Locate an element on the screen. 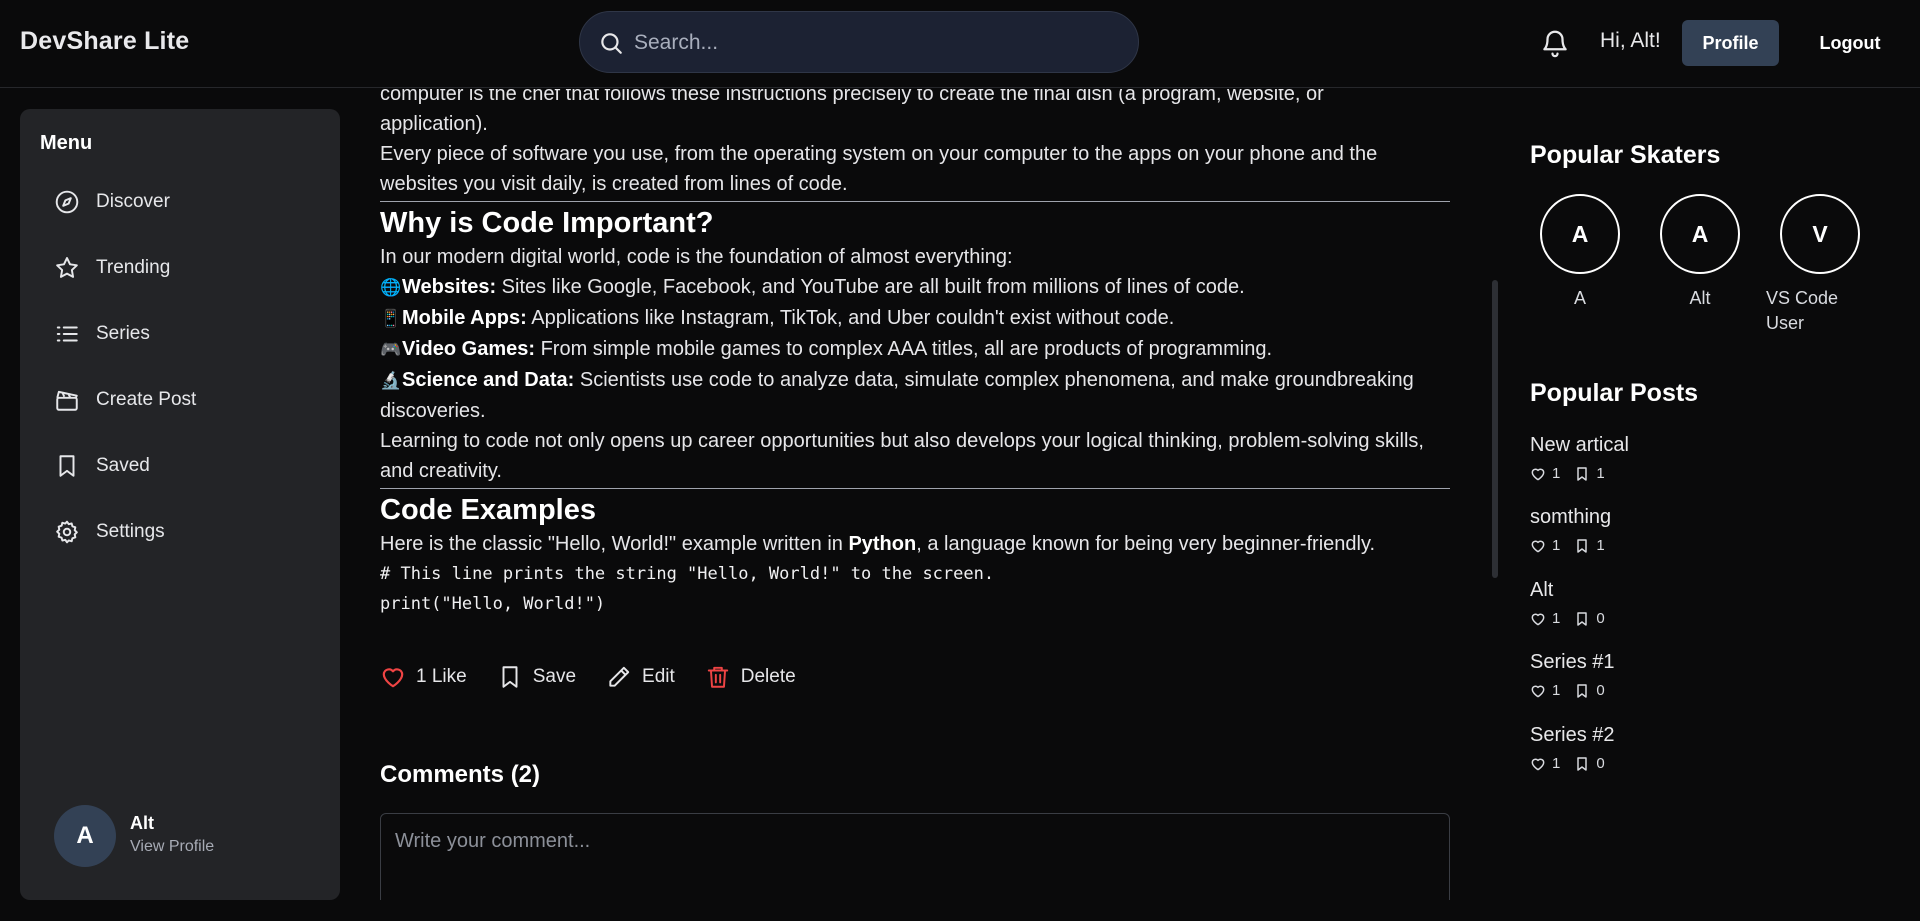 This screenshot has width=1920, height=921. profile-button: Profile is located at coordinates (1730, 43).